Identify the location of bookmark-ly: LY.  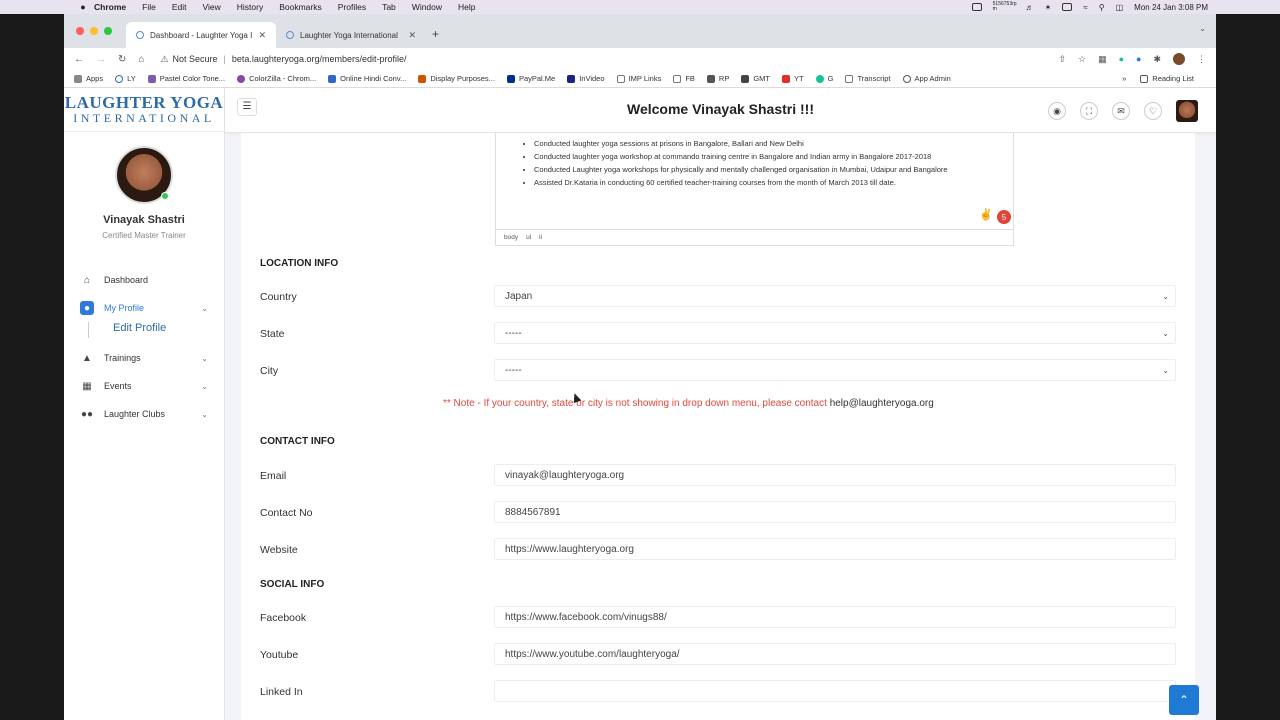
(125, 78).